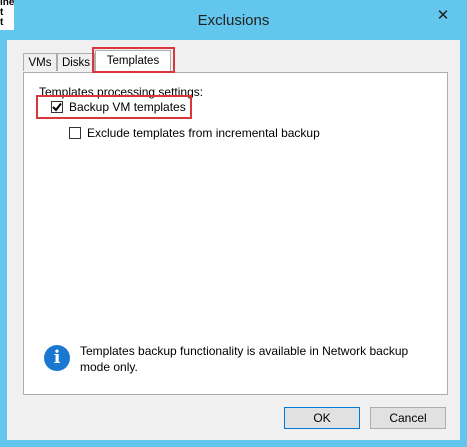 This screenshot has width=467, height=447. I want to click on close-icon: ✕, so click(443, 15).